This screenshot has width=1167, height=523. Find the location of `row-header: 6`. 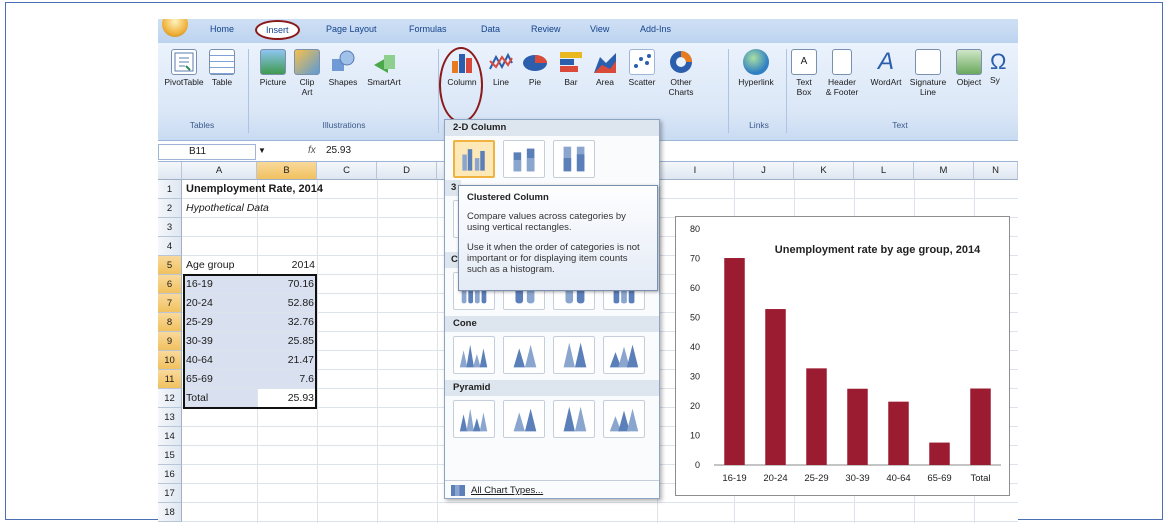

row-header: 6 is located at coordinates (170, 284).